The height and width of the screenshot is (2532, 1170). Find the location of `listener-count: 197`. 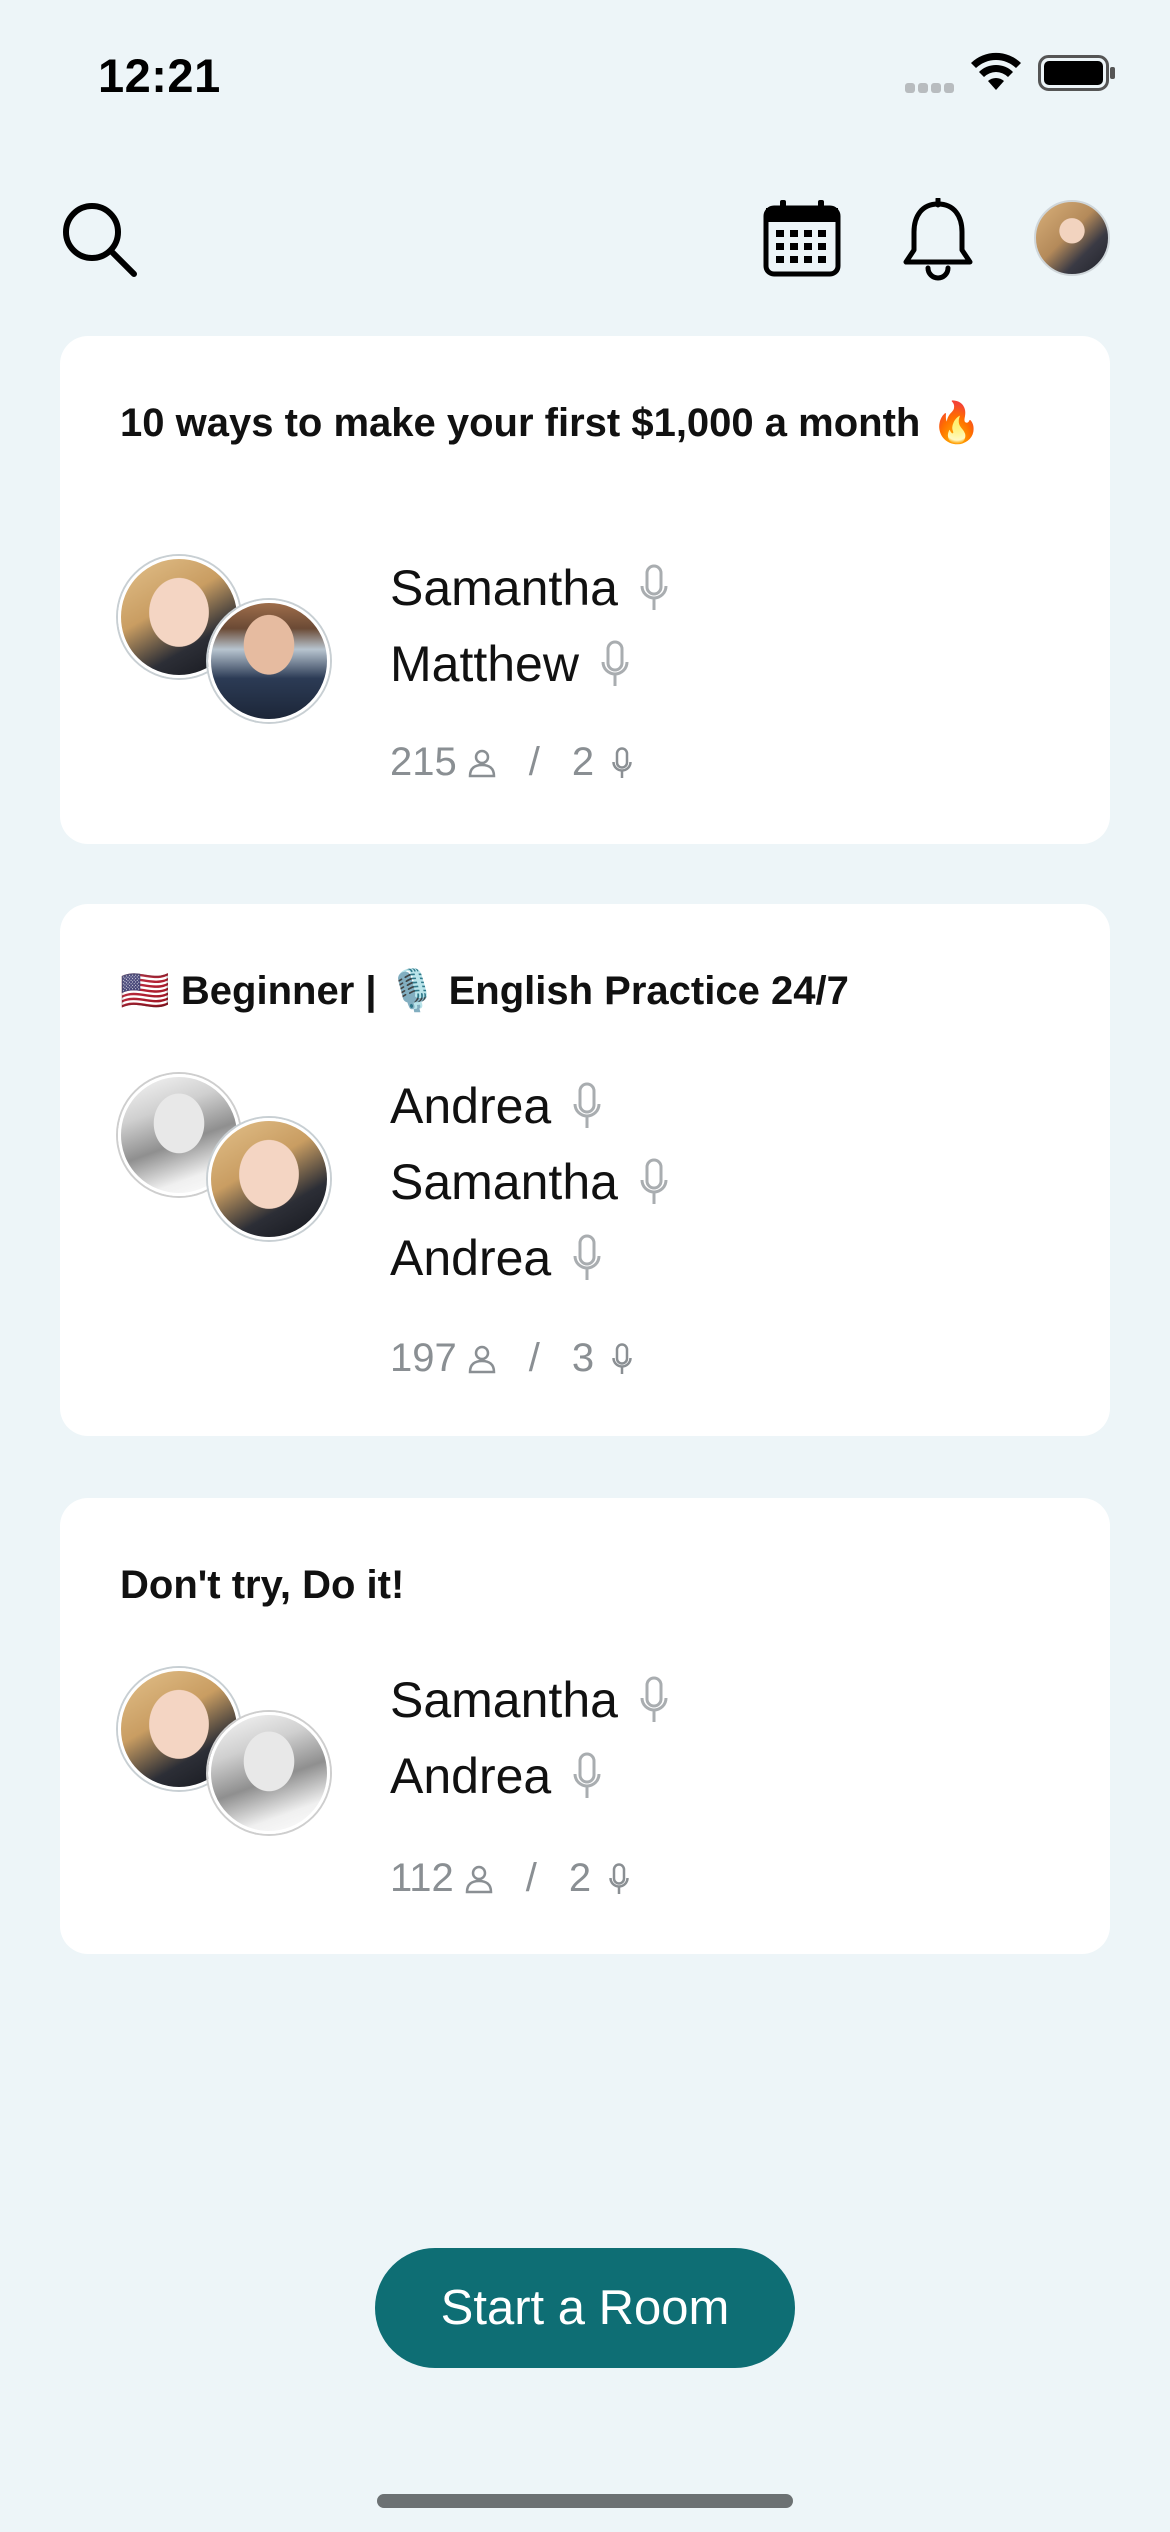

listener-count: 197 is located at coordinates (423, 1358).